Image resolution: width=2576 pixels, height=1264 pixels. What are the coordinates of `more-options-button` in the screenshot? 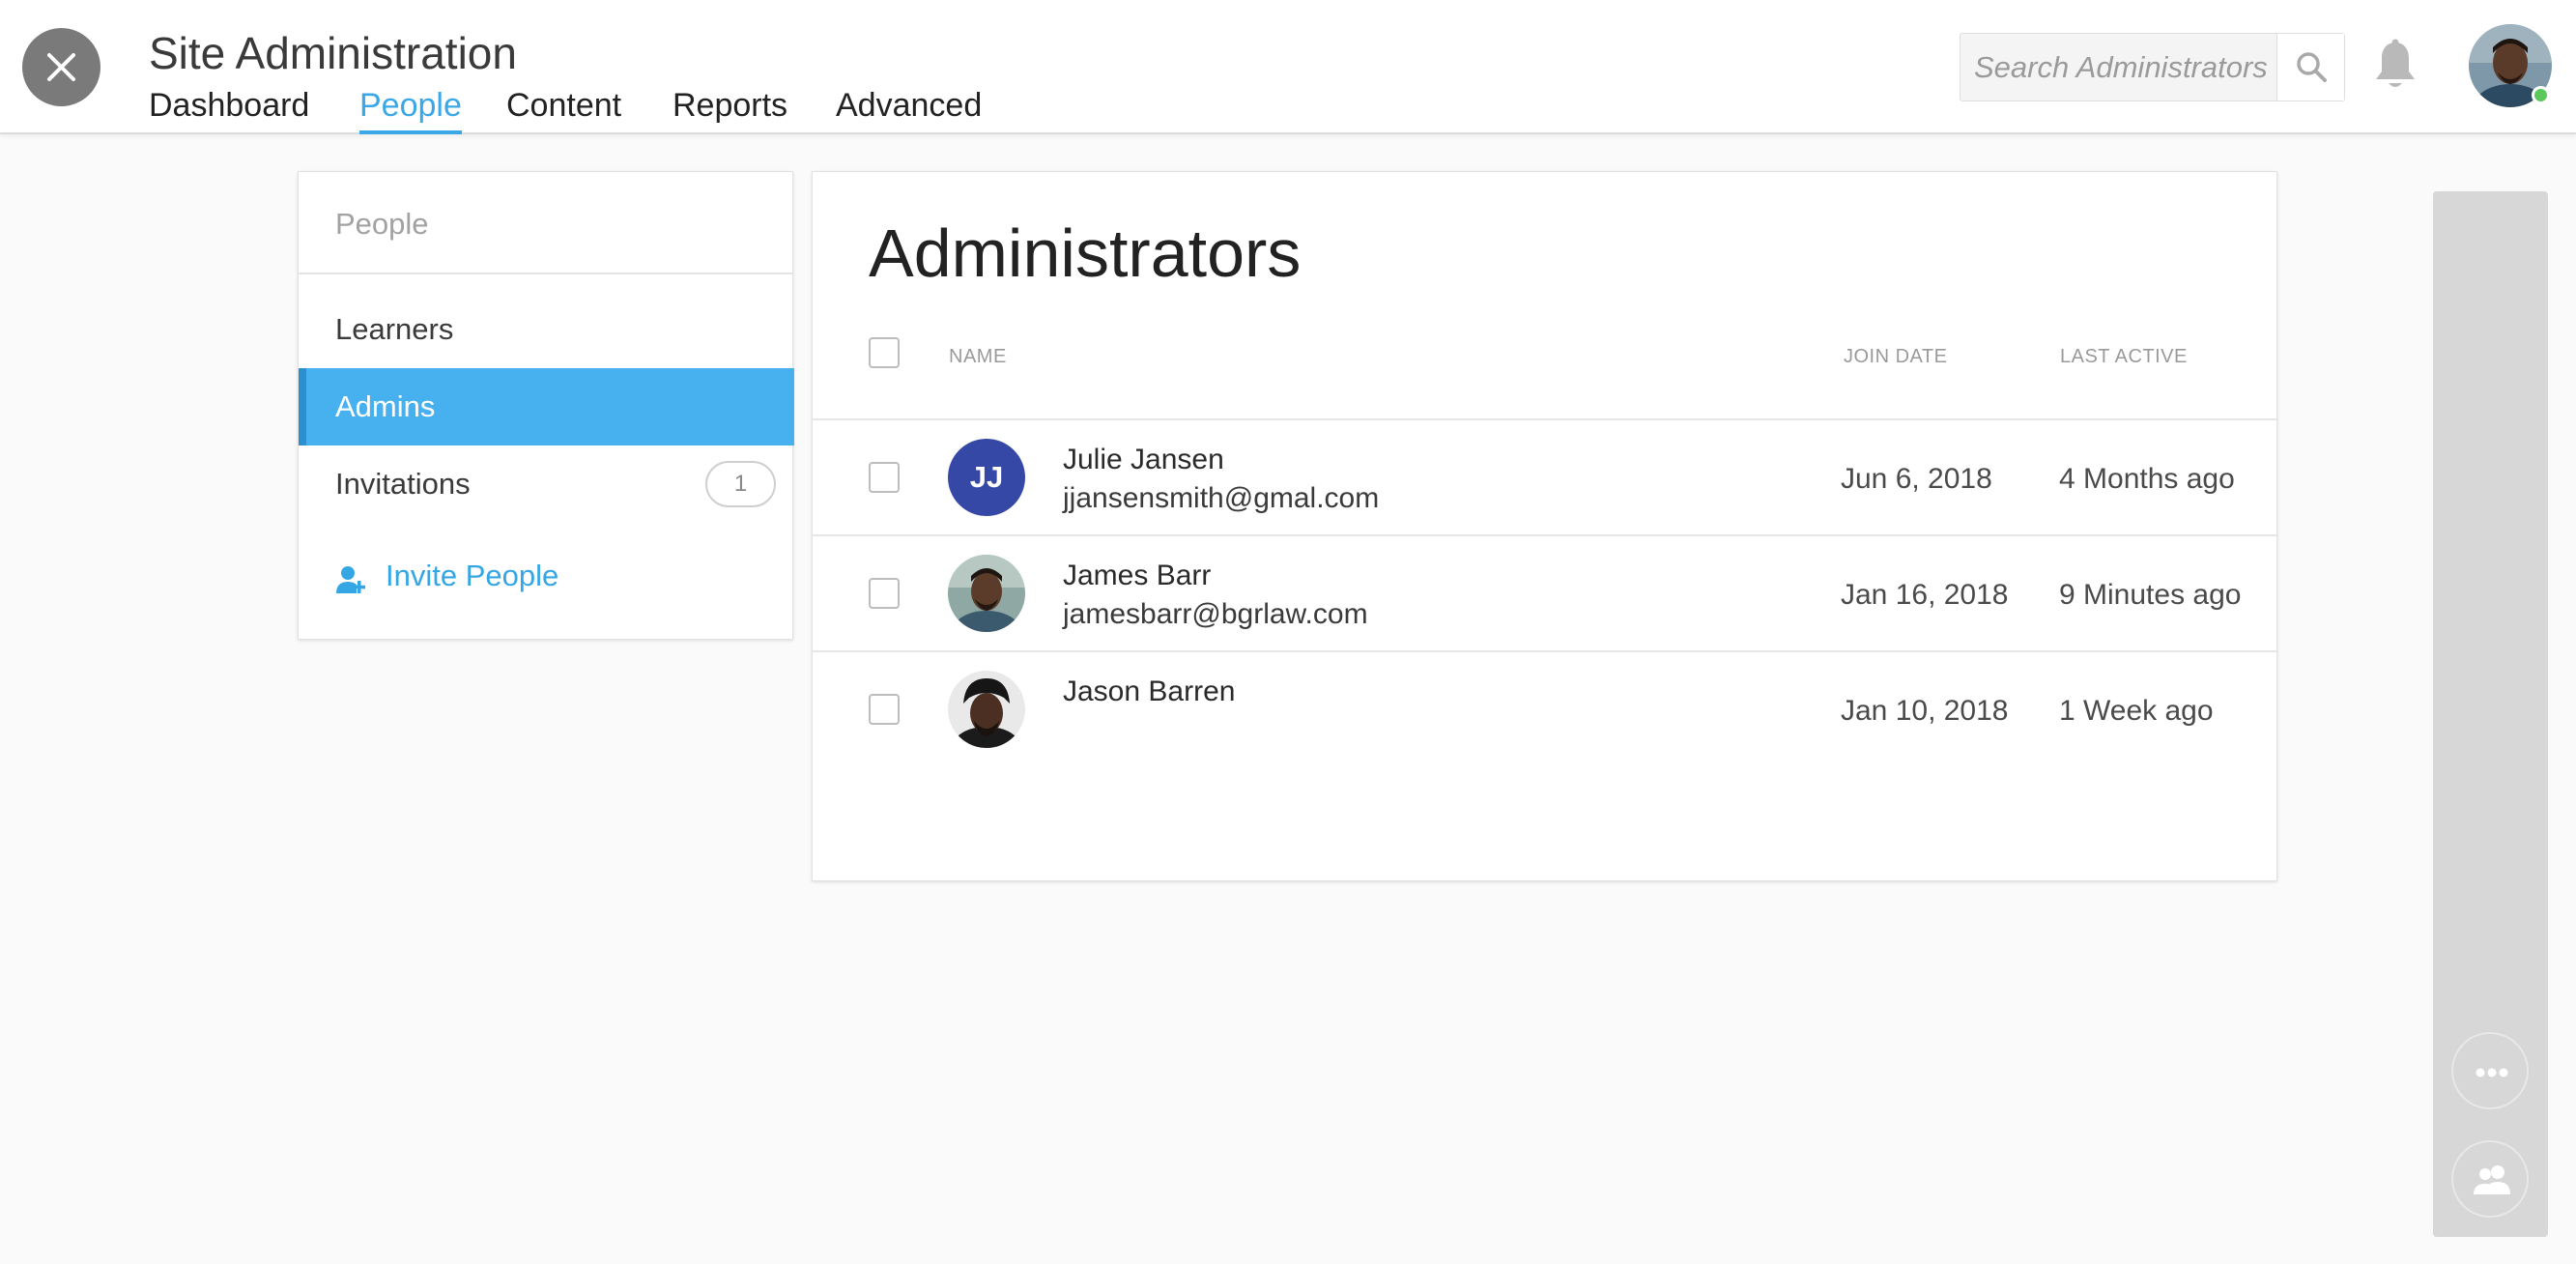 It's located at (2490, 1070).